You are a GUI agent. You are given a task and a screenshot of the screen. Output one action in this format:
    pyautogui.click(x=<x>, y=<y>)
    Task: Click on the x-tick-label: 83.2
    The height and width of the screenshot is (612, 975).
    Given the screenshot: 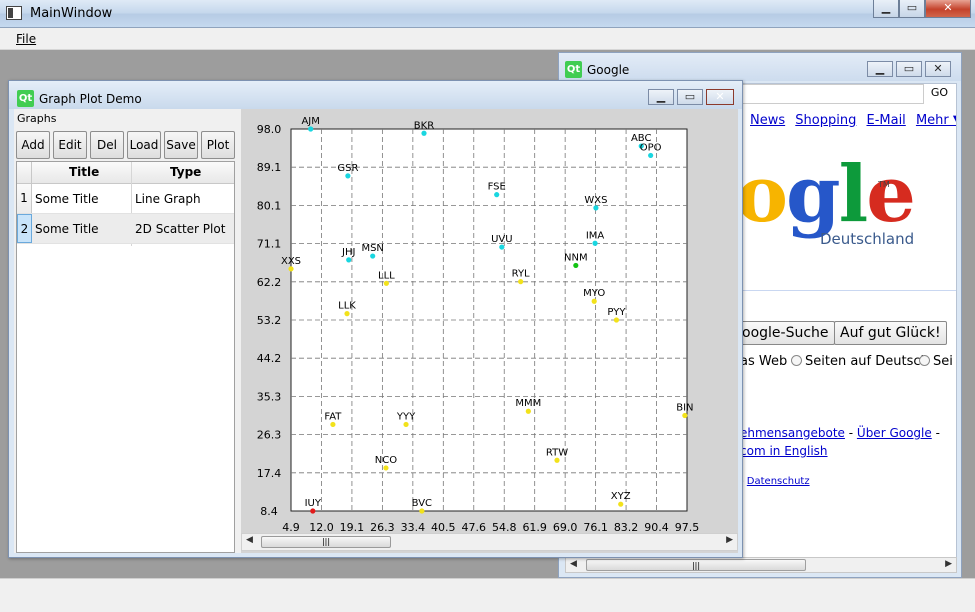 What is the action you would take?
    pyautogui.click(x=626, y=527)
    